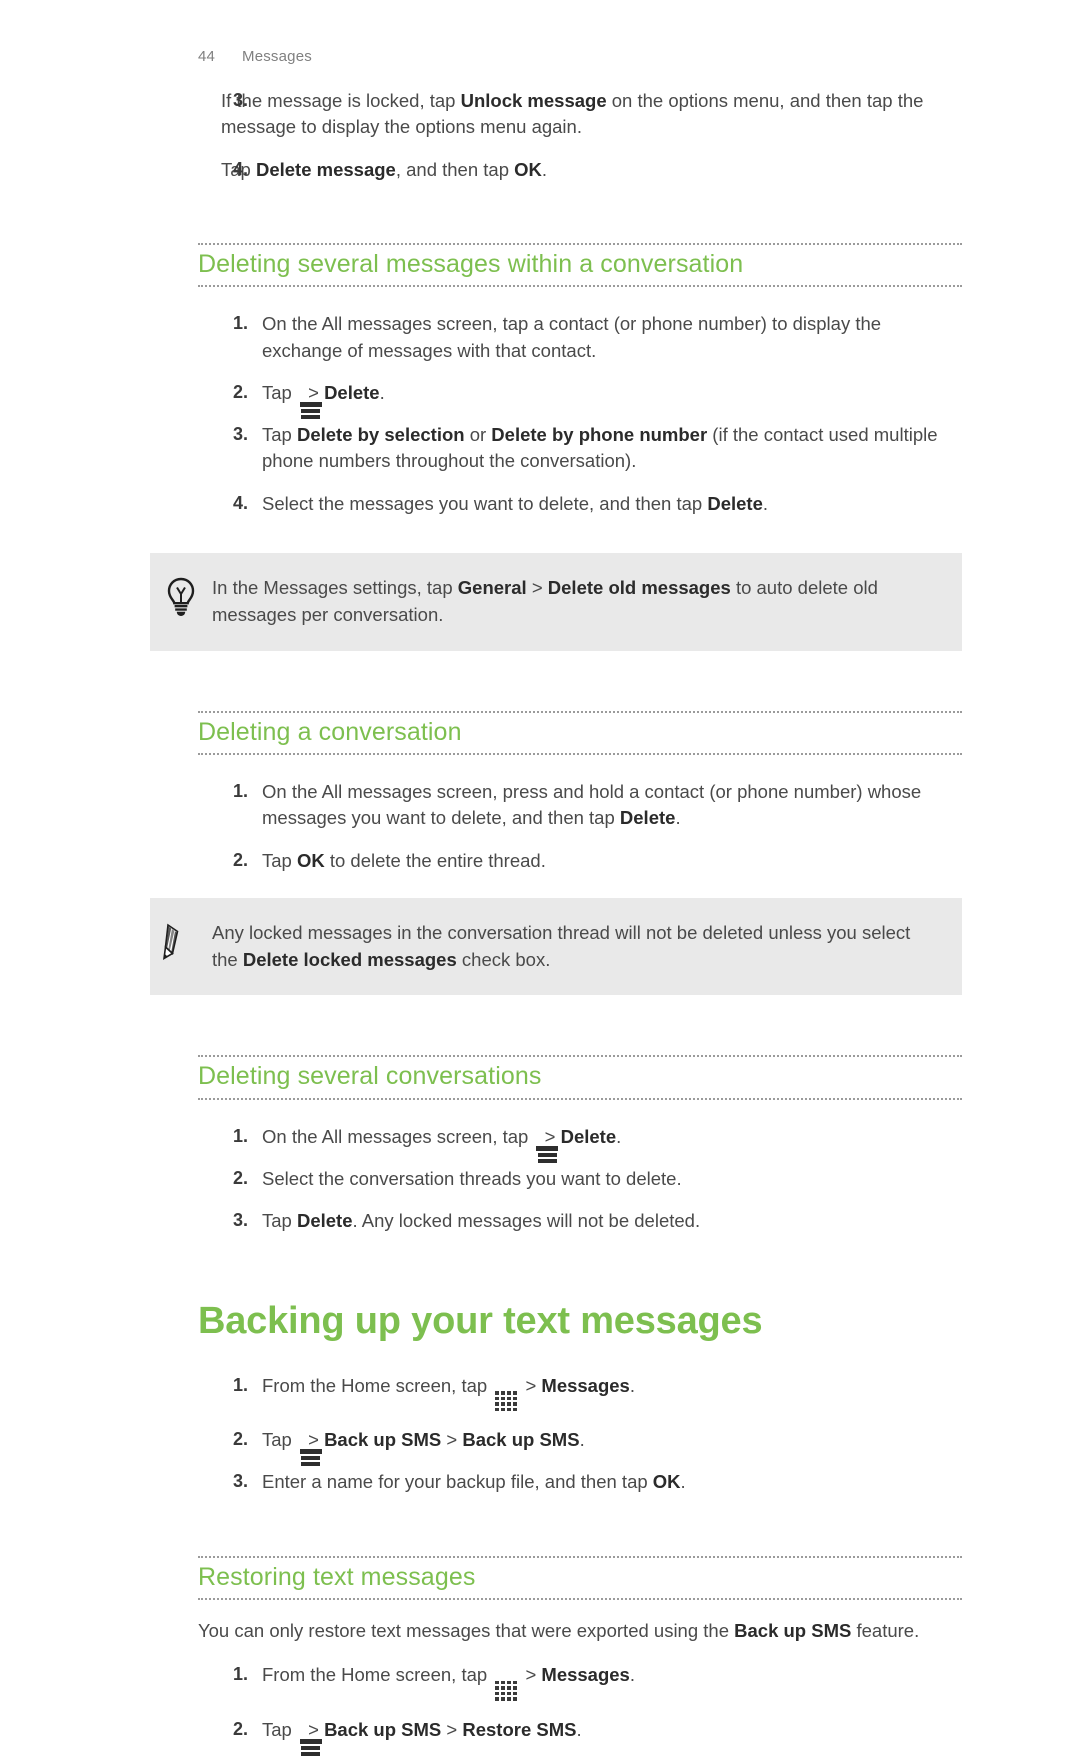 Image resolution: width=1080 pixels, height=1756 pixels. Describe the element at coordinates (580, 733) in the screenshot. I see `section-heading-deleting-a-conversation: Deleting a conversation` at that location.